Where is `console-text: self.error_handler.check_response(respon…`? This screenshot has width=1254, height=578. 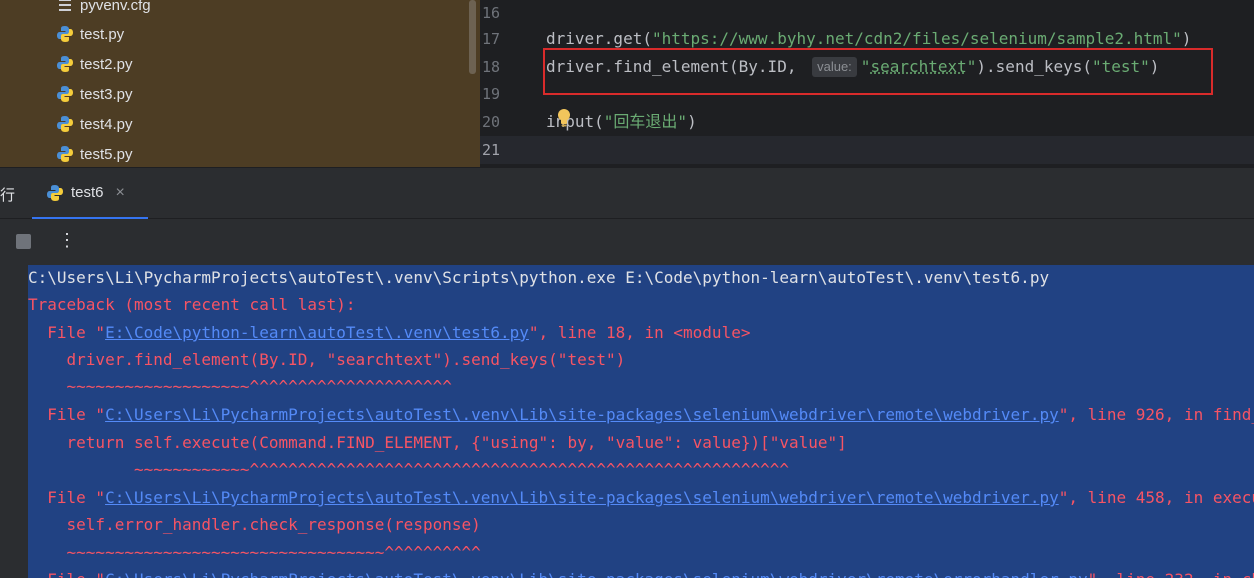 console-text: self.error_handler.check_response(respon… is located at coordinates (254, 524).